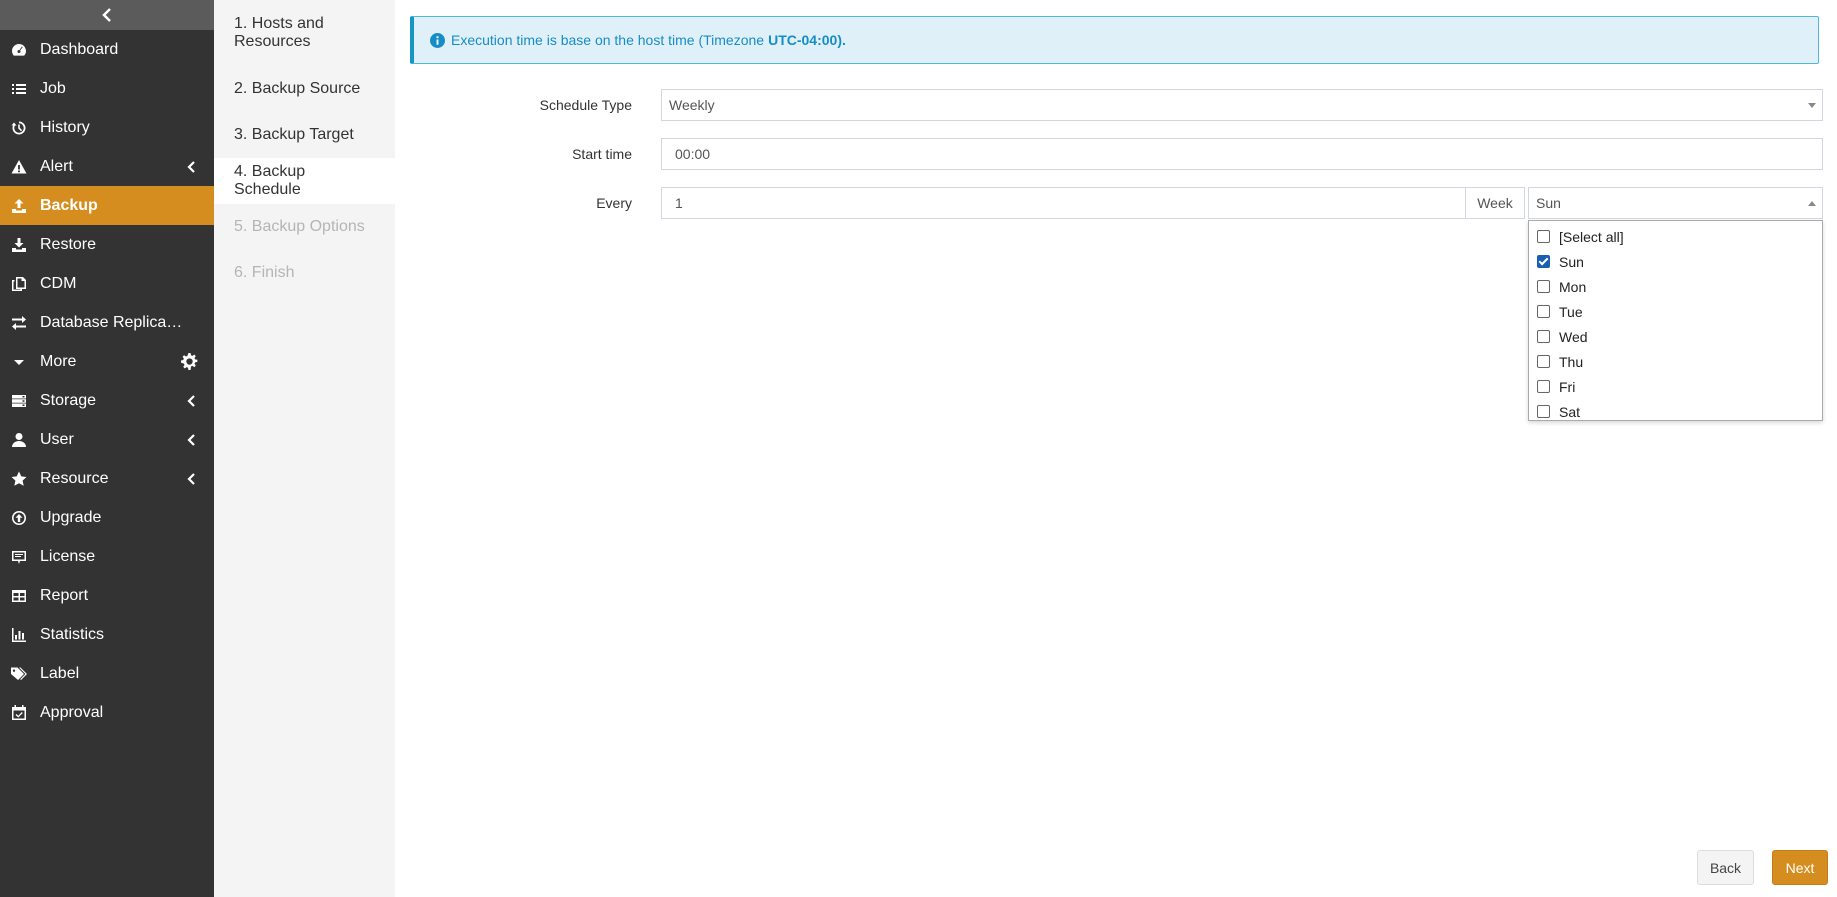 The height and width of the screenshot is (897, 1837). I want to click on sidebar-item-alert: Alert, so click(107, 166).